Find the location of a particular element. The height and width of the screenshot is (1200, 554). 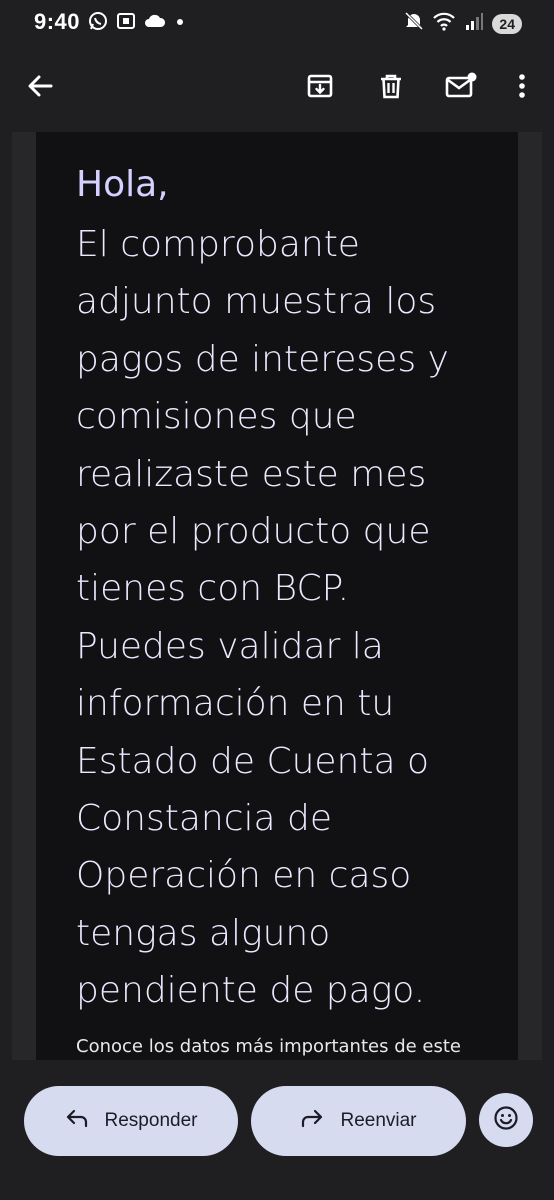

message-line: El comprobante is located at coordinates (218, 244).